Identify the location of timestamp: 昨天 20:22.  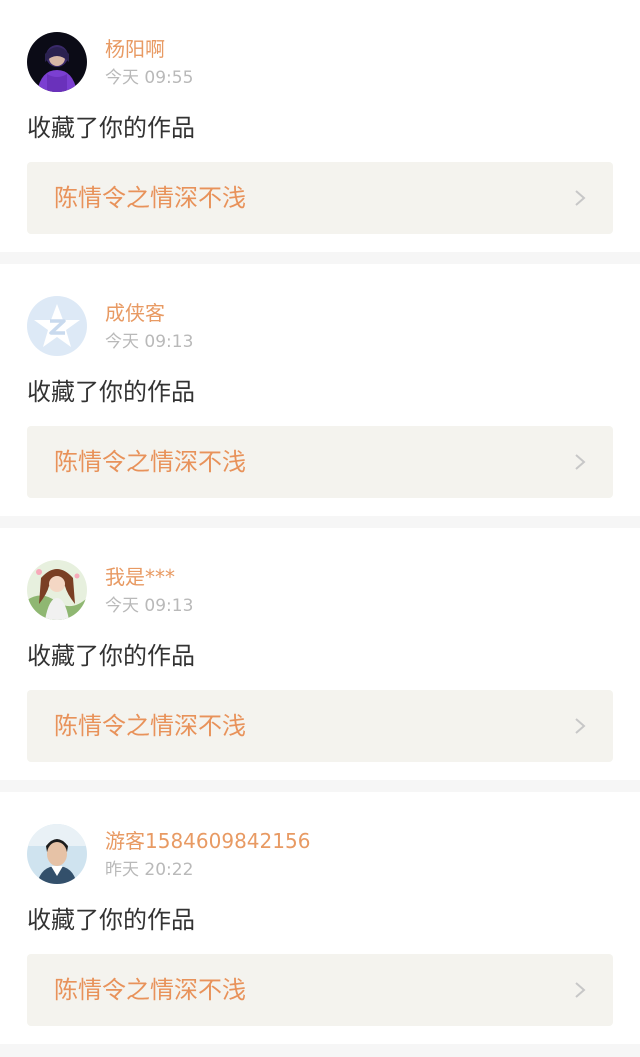
(149, 870).